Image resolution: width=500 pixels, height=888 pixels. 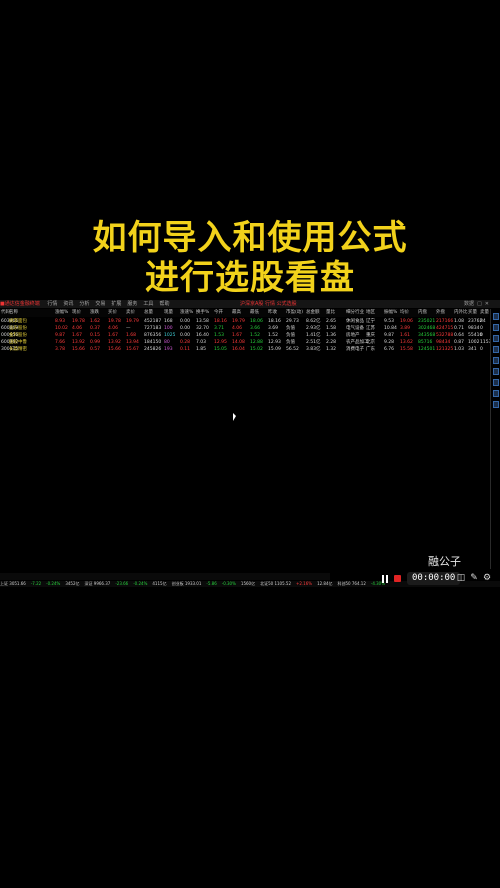 I want to click on column-header: 振幅%, so click(x=390, y=313).